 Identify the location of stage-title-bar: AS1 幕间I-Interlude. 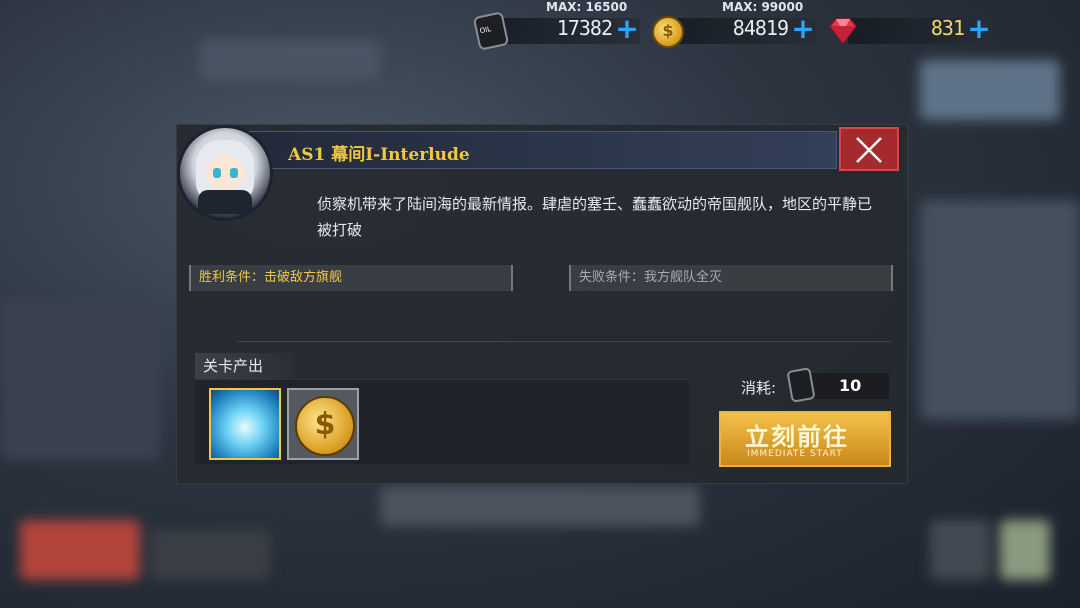
(542, 150).